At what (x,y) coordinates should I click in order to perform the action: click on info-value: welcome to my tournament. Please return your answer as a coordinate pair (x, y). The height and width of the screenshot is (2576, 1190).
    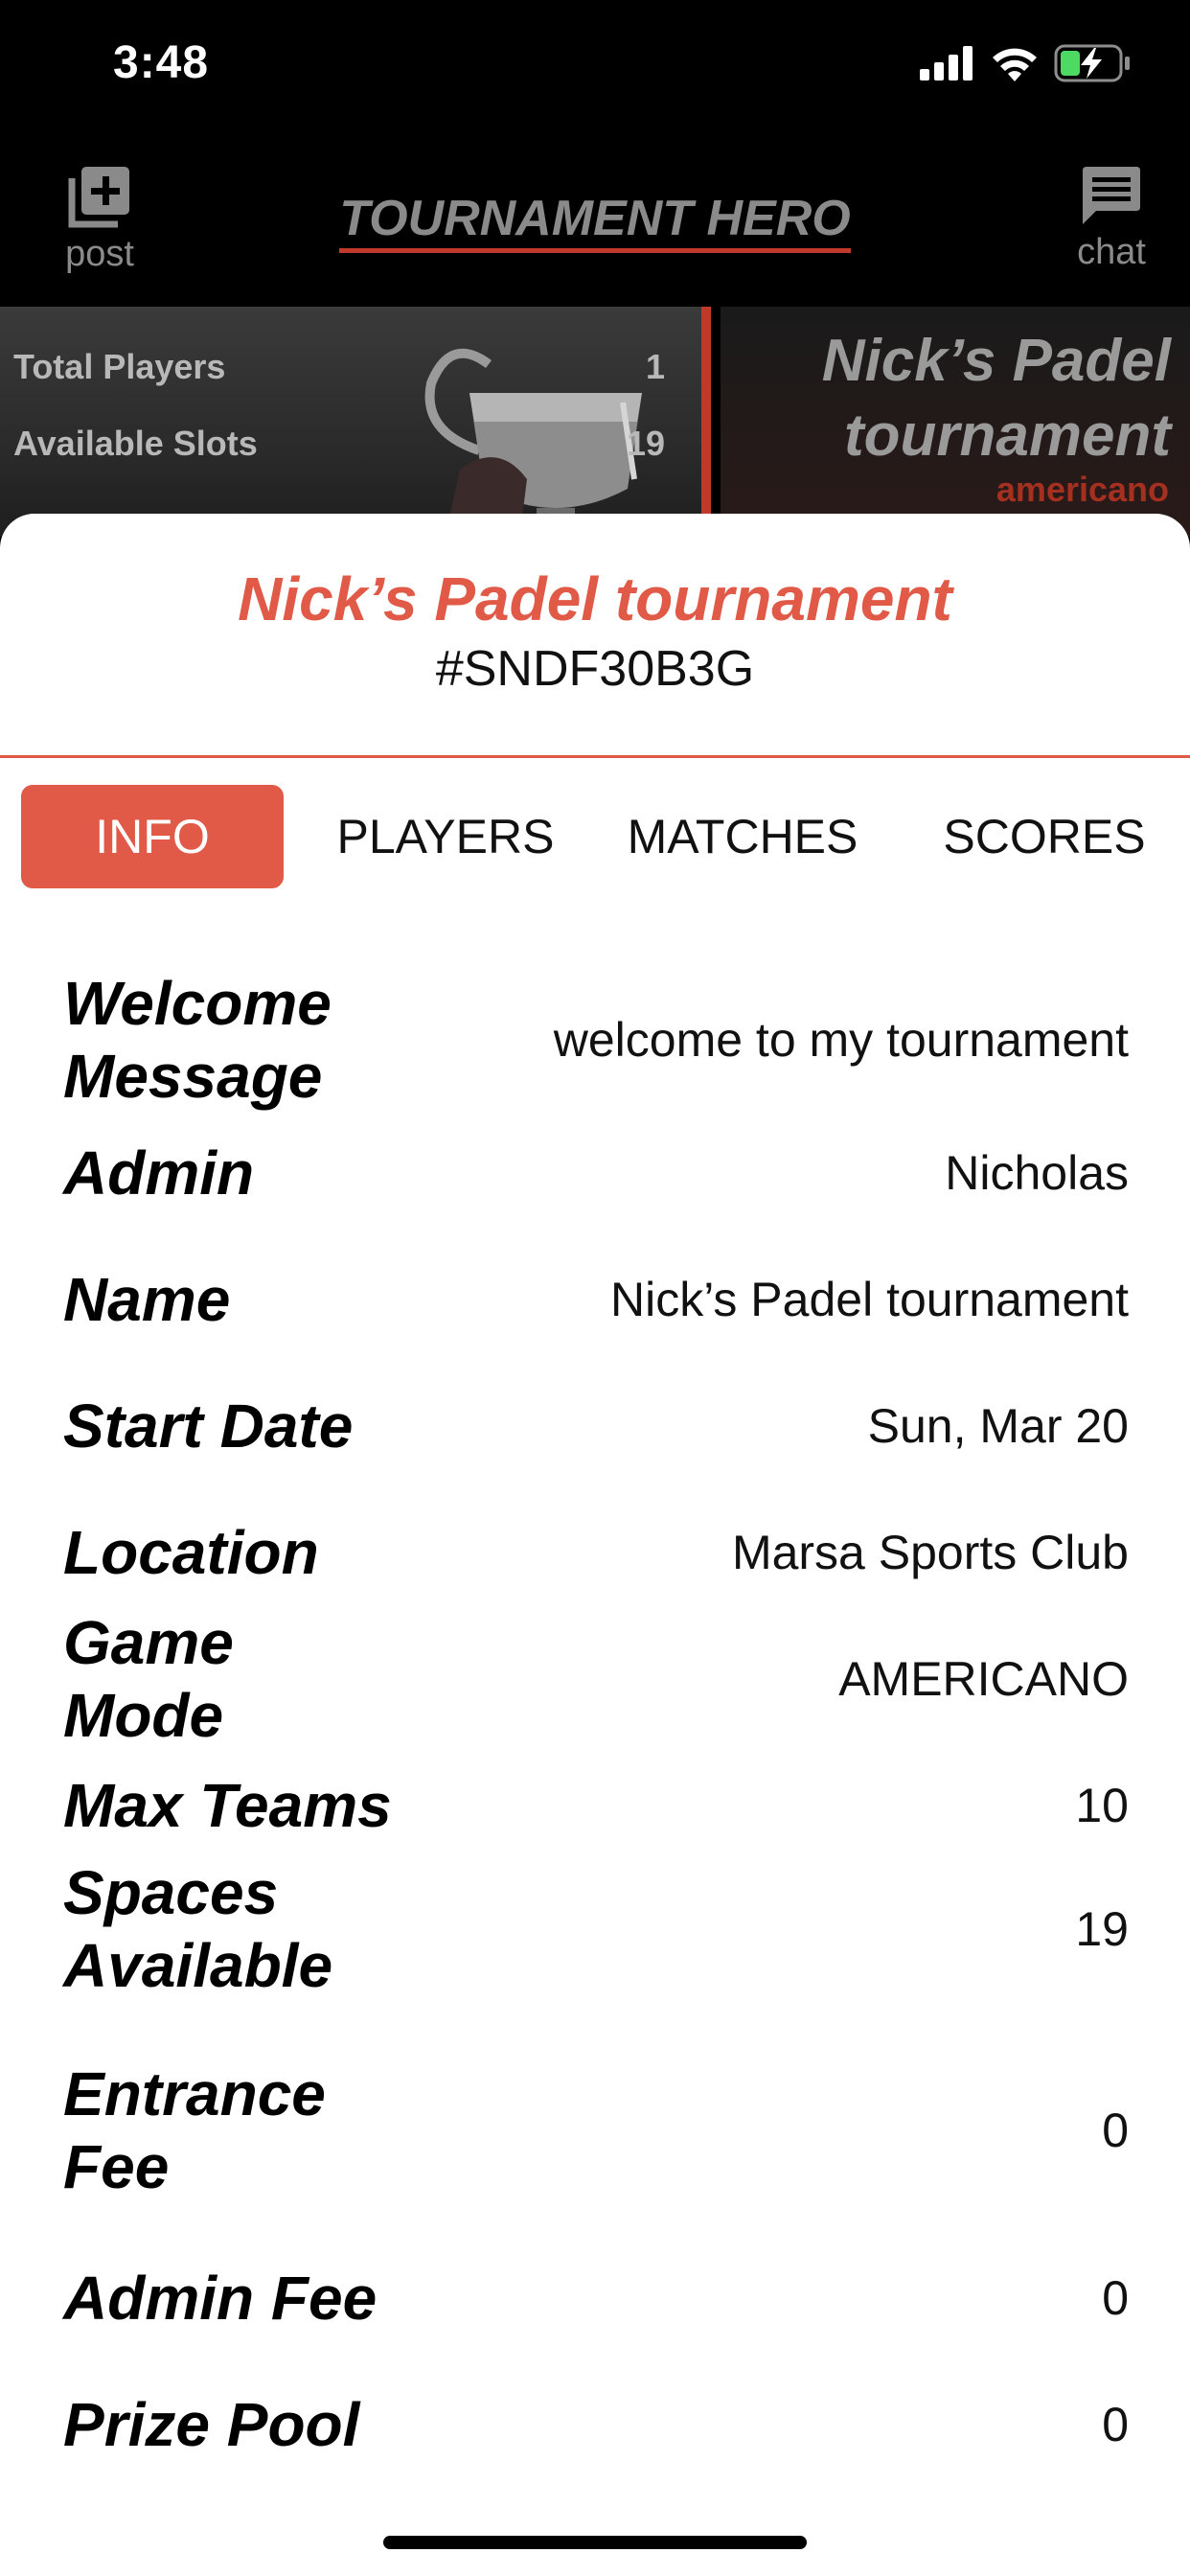
    Looking at the image, I should click on (841, 1040).